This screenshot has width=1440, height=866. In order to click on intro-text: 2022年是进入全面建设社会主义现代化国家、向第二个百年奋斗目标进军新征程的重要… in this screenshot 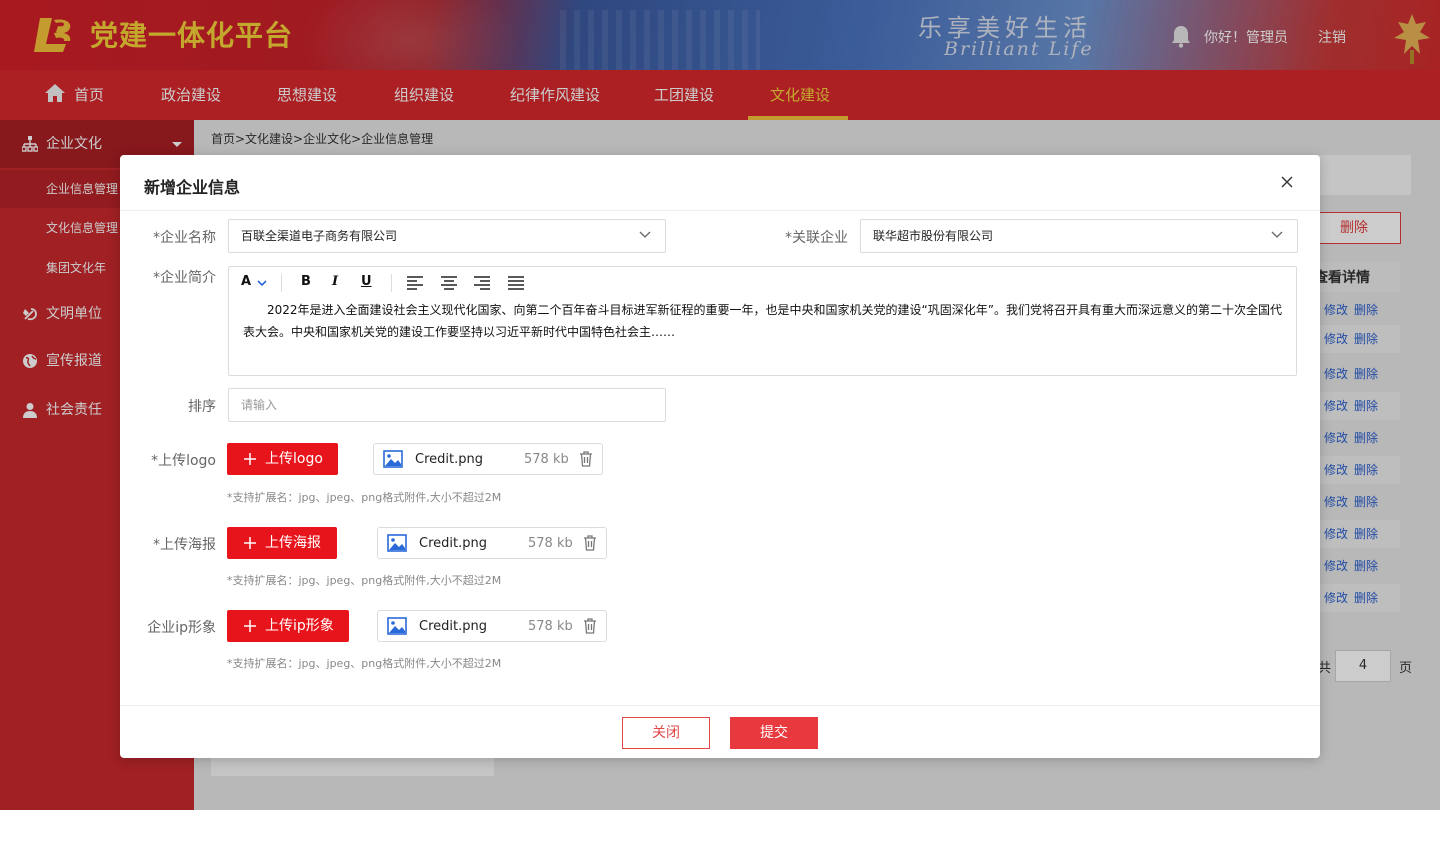, I will do `click(763, 321)`.